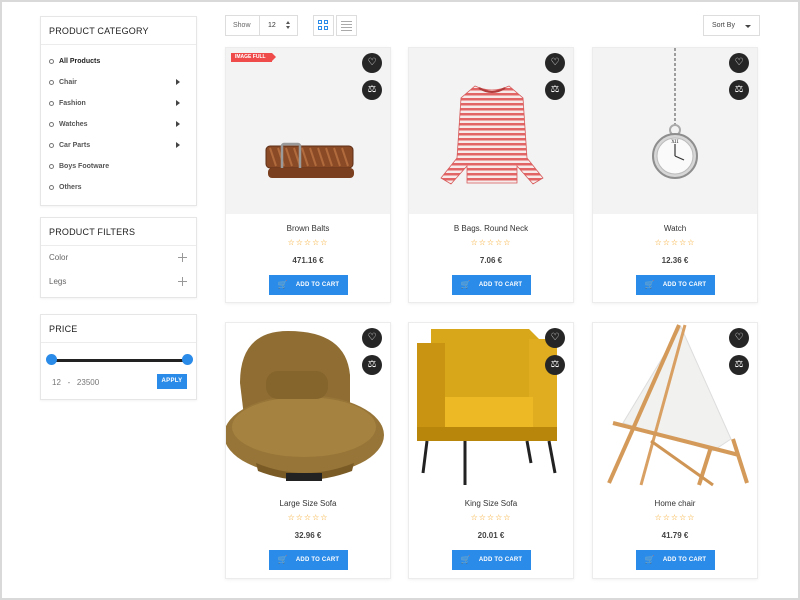  I want to click on show-value: 12, so click(272, 25).